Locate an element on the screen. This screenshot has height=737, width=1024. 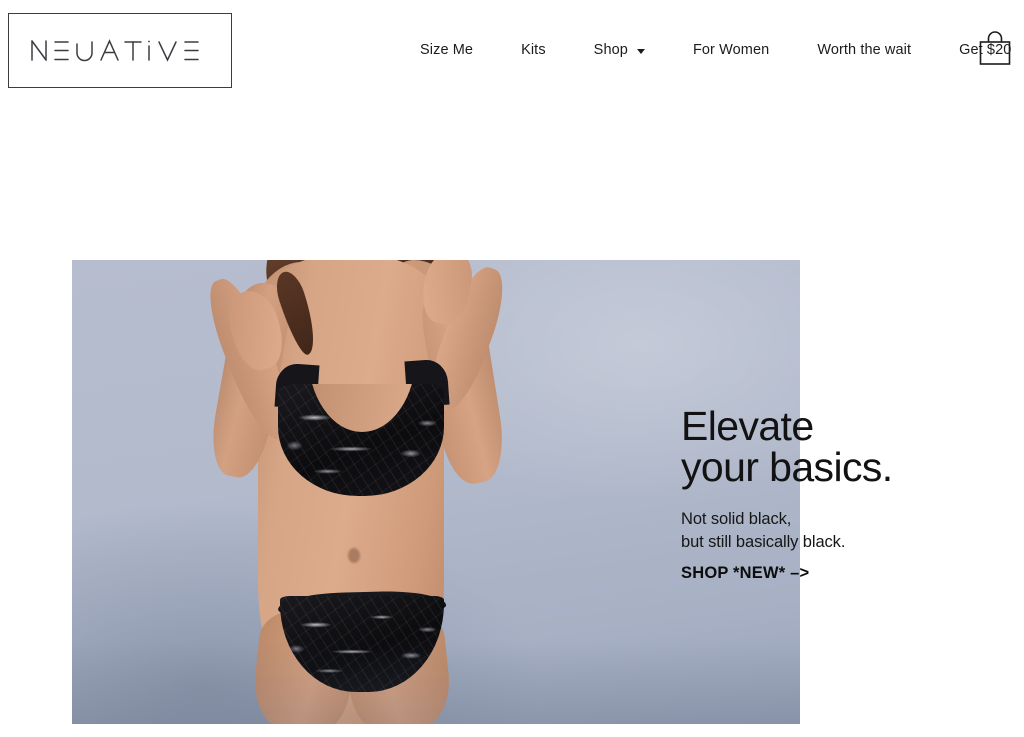
model-navel is located at coordinates (354, 555).